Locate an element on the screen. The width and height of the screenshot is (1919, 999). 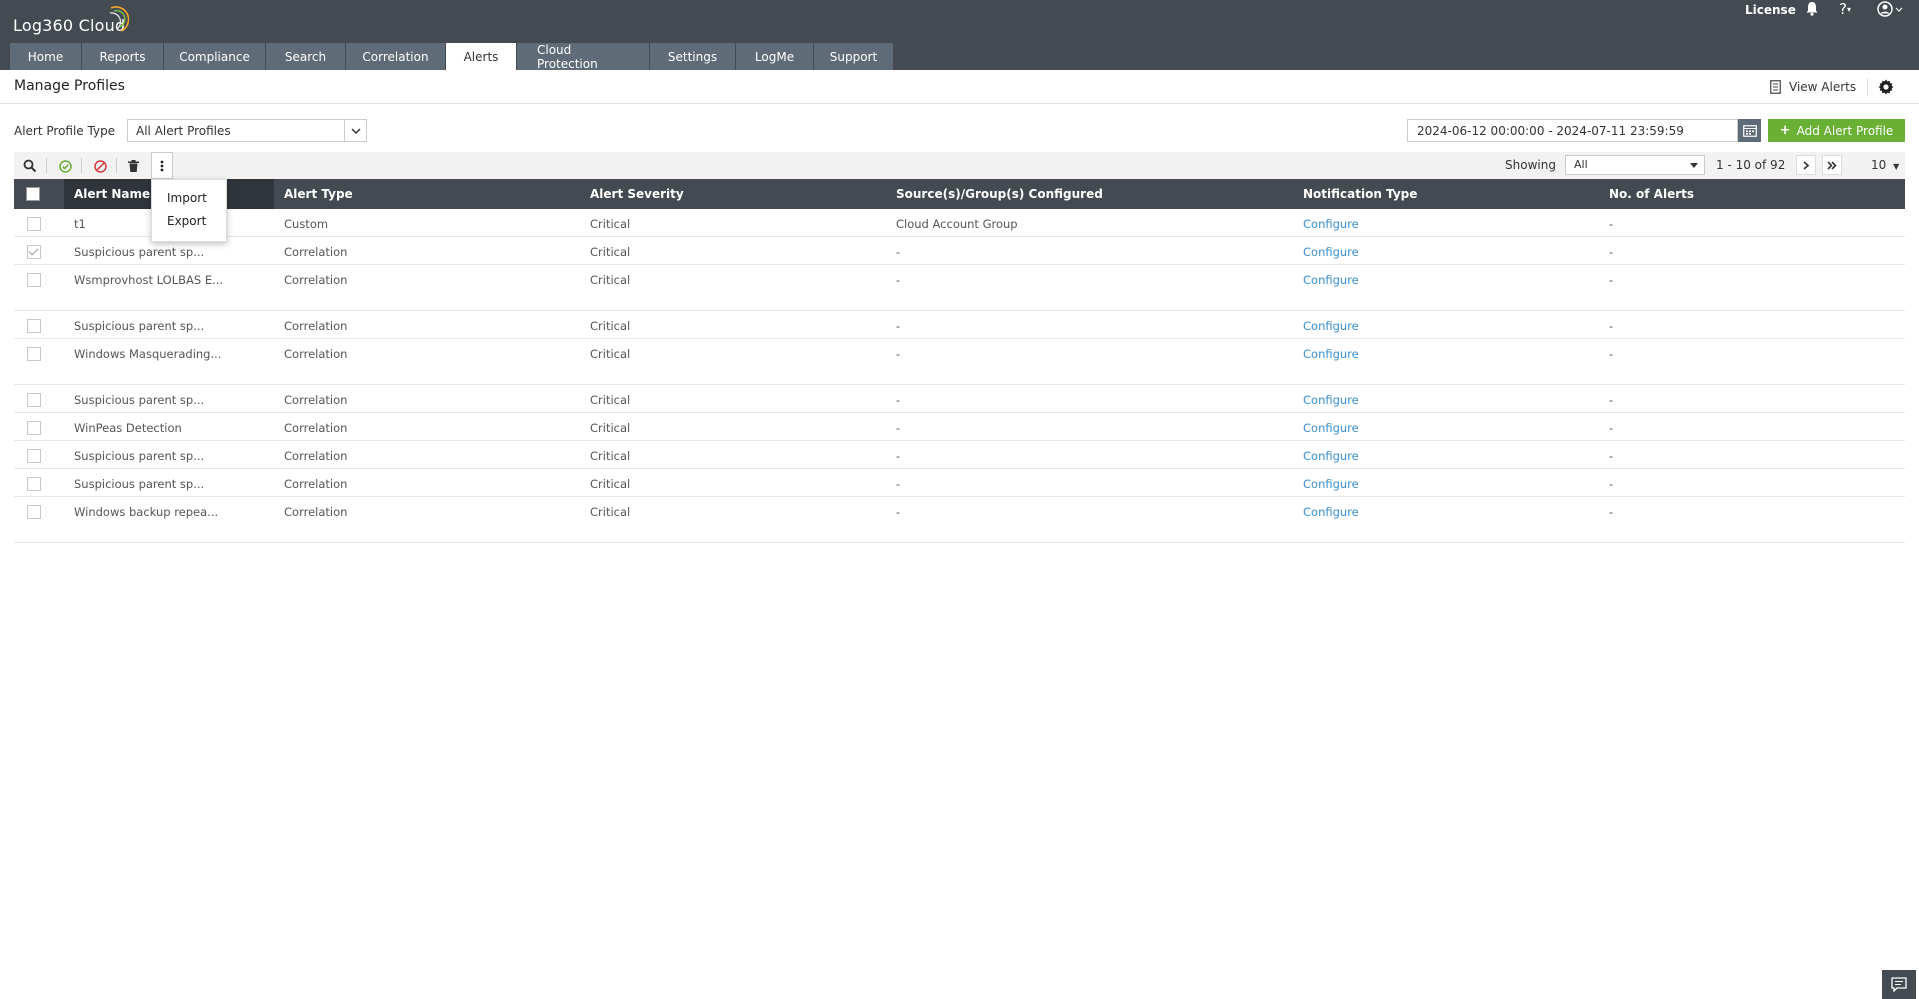
alert-profile-type-value: All Alert Profiles is located at coordinates (183, 131).